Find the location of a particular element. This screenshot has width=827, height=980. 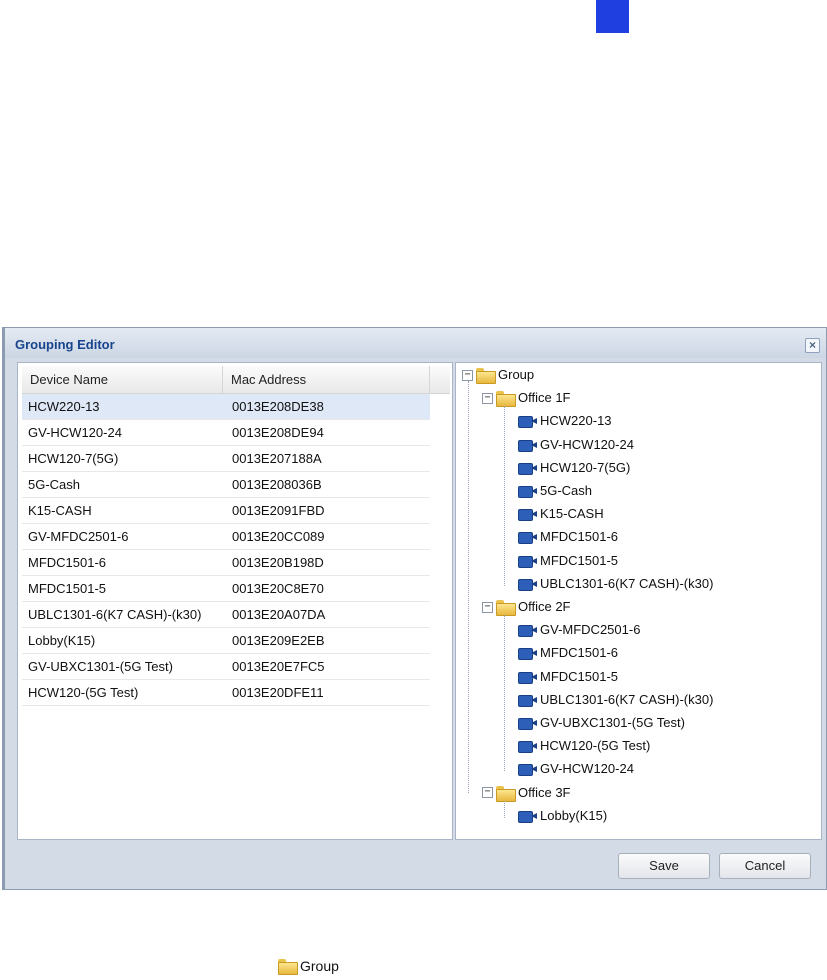

table-header: Device Name Mac Address is located at coordinates (236, 380).